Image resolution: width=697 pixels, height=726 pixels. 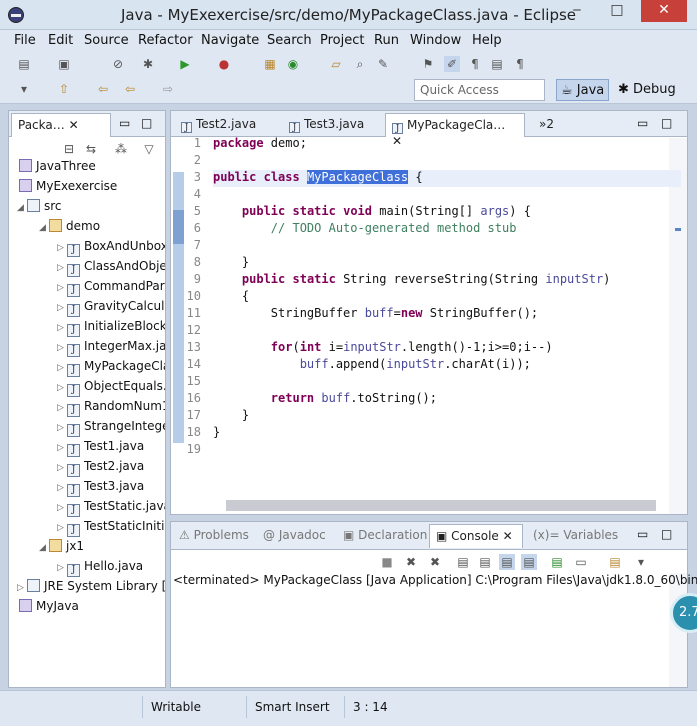 What do you see at coordinates (615, 562) in the screenshot?
I see `open-console-icon: ▤` at bounding box center [615, 562].